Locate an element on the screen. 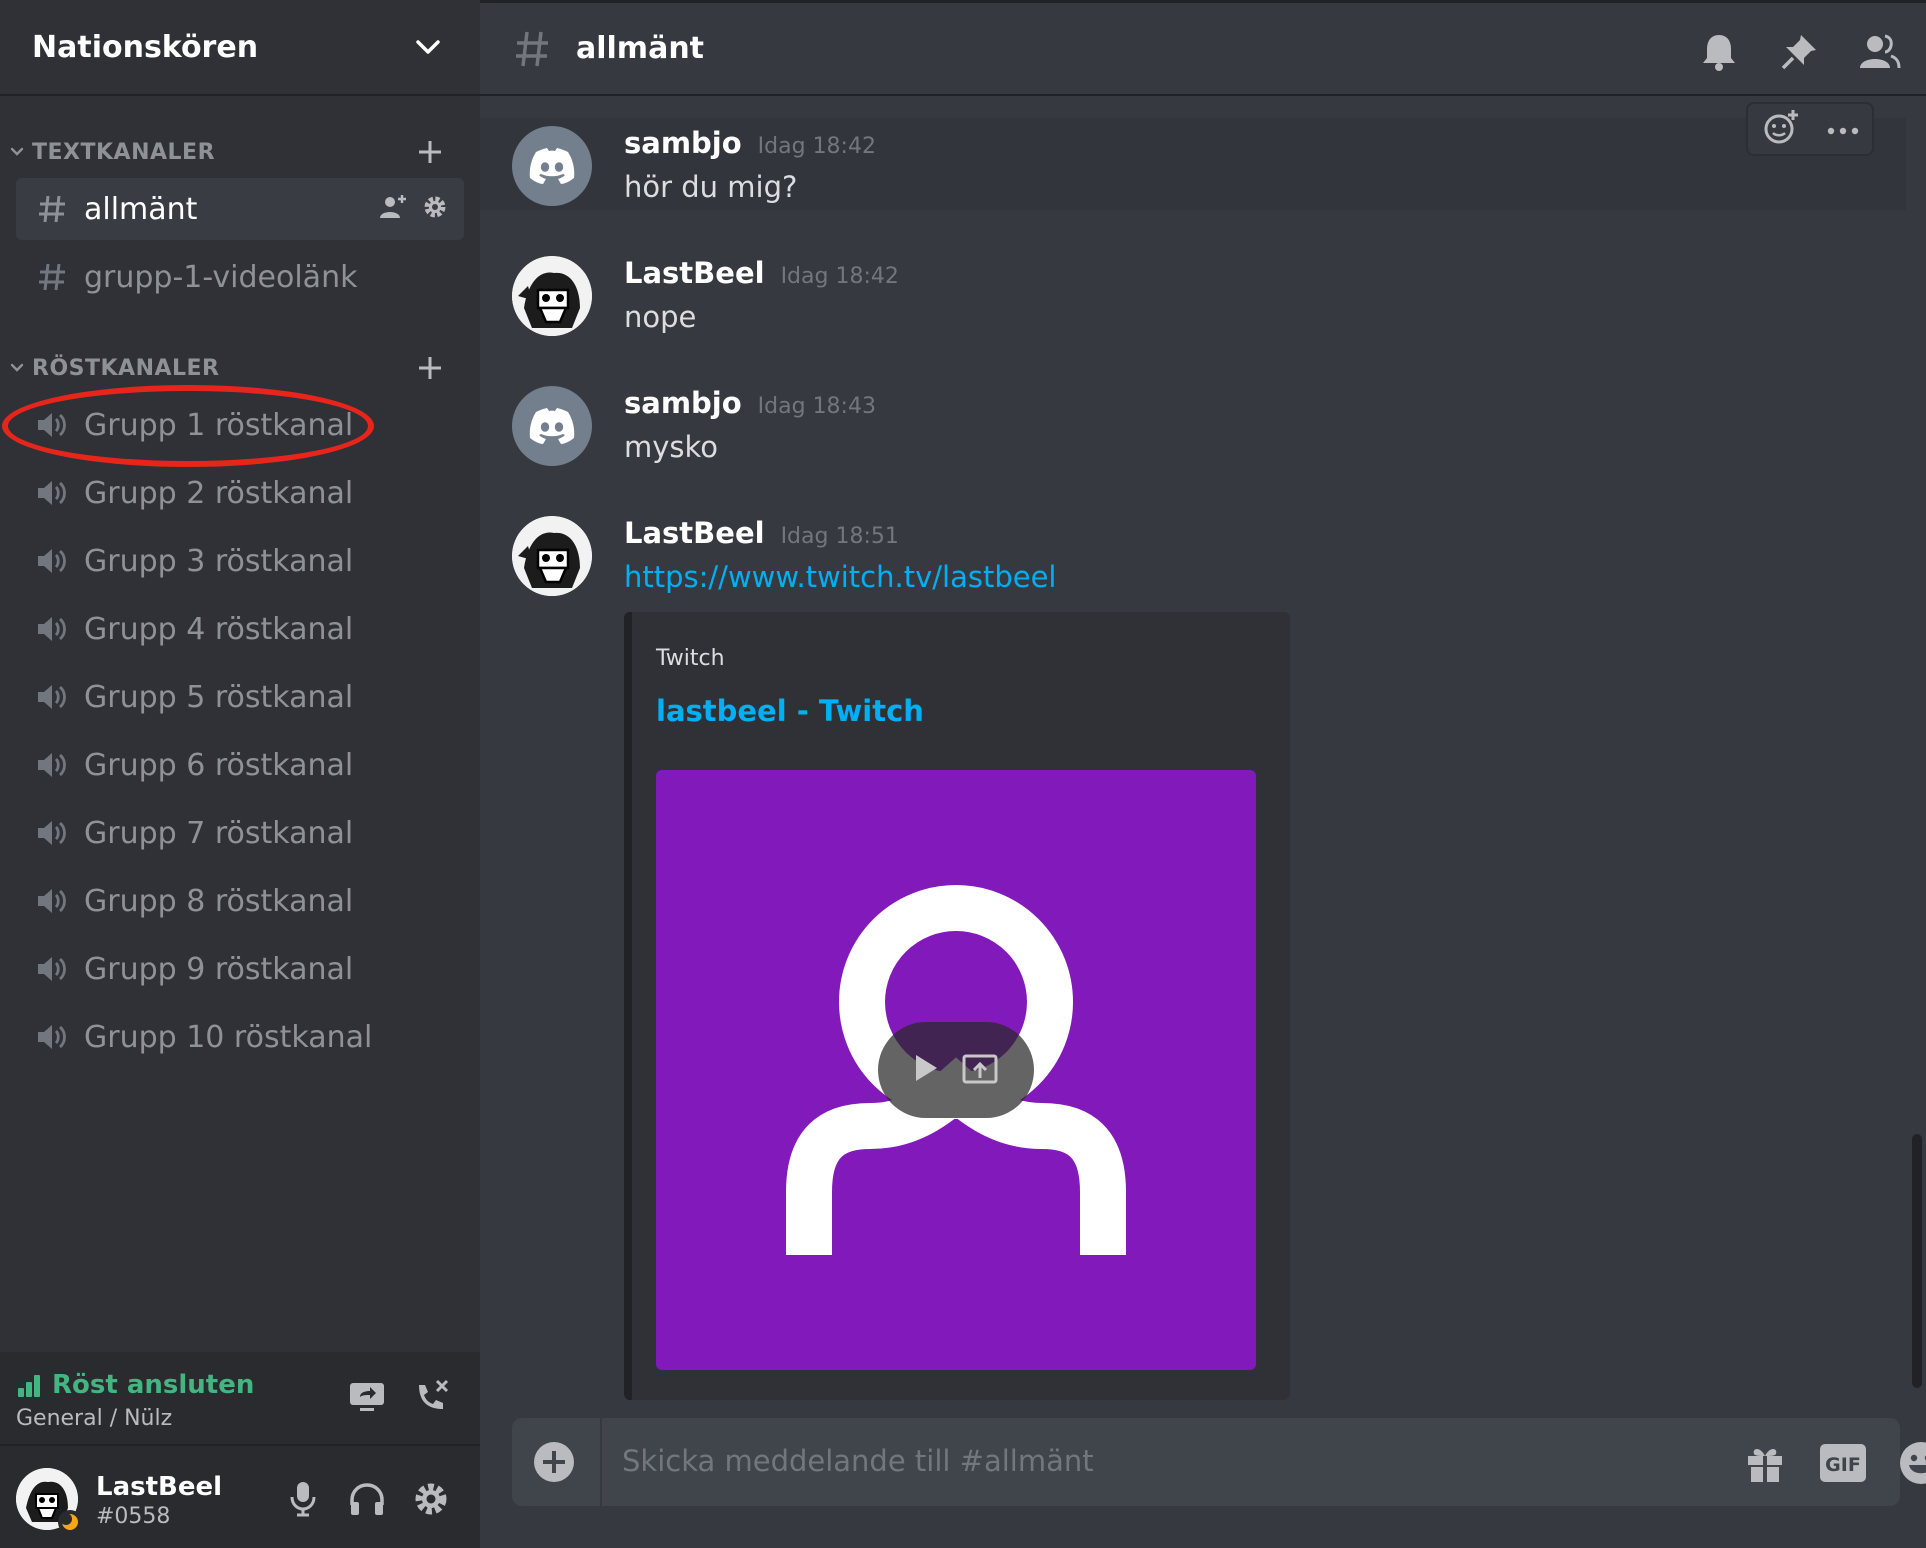 This screenshot has width=1926, height=1548. message-author: LastBeel Idag 18:51 is located at coordinates (761, 533).